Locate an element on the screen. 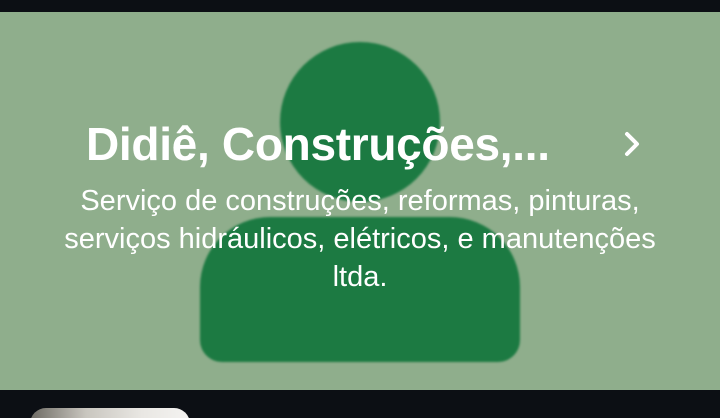  top-bar is located at coordinates (360, 6).